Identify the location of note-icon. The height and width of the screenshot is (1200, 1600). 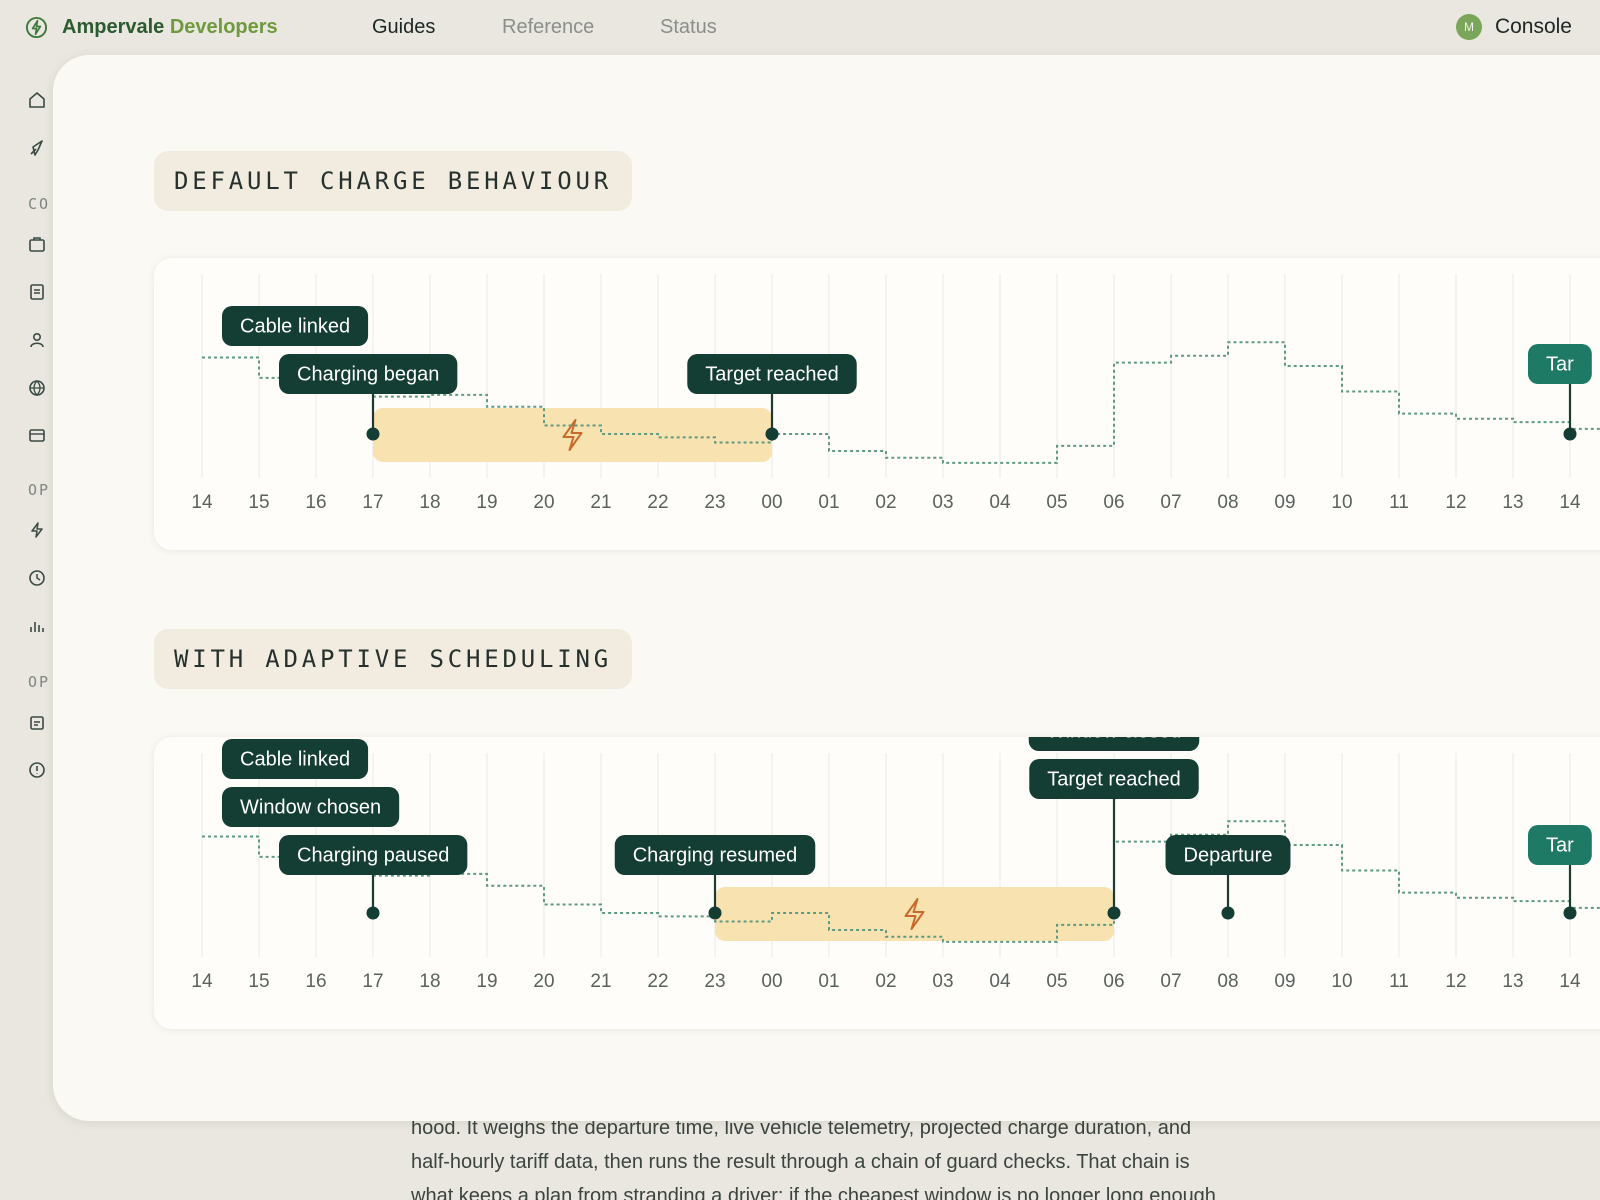
(37, 723).